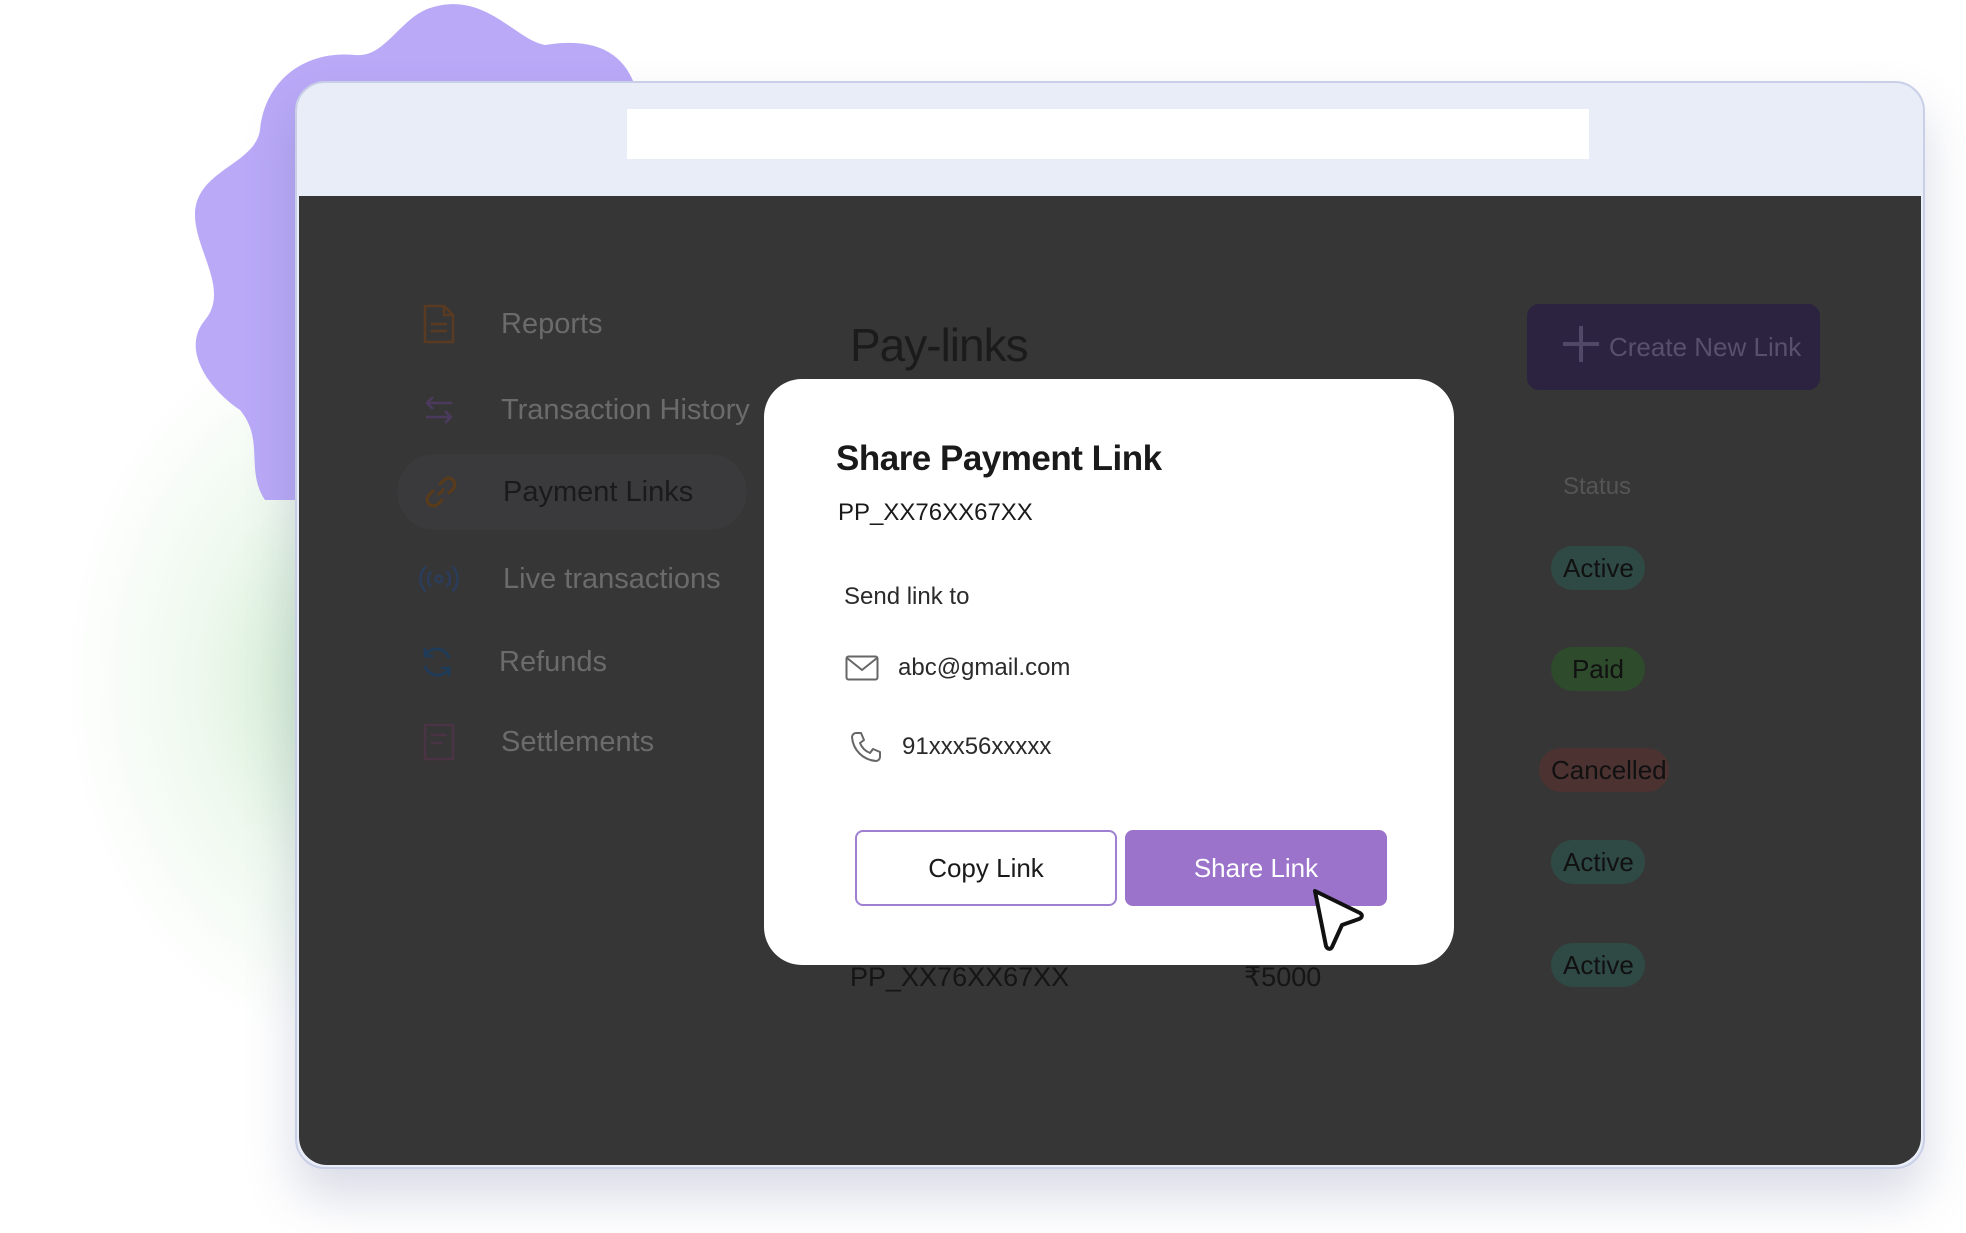 Image resolution: width=1966 pixels, height=1233 pixels. Describe the element at coordinates (862, 668) in the screenshot. I see `mail-icon` at that location.